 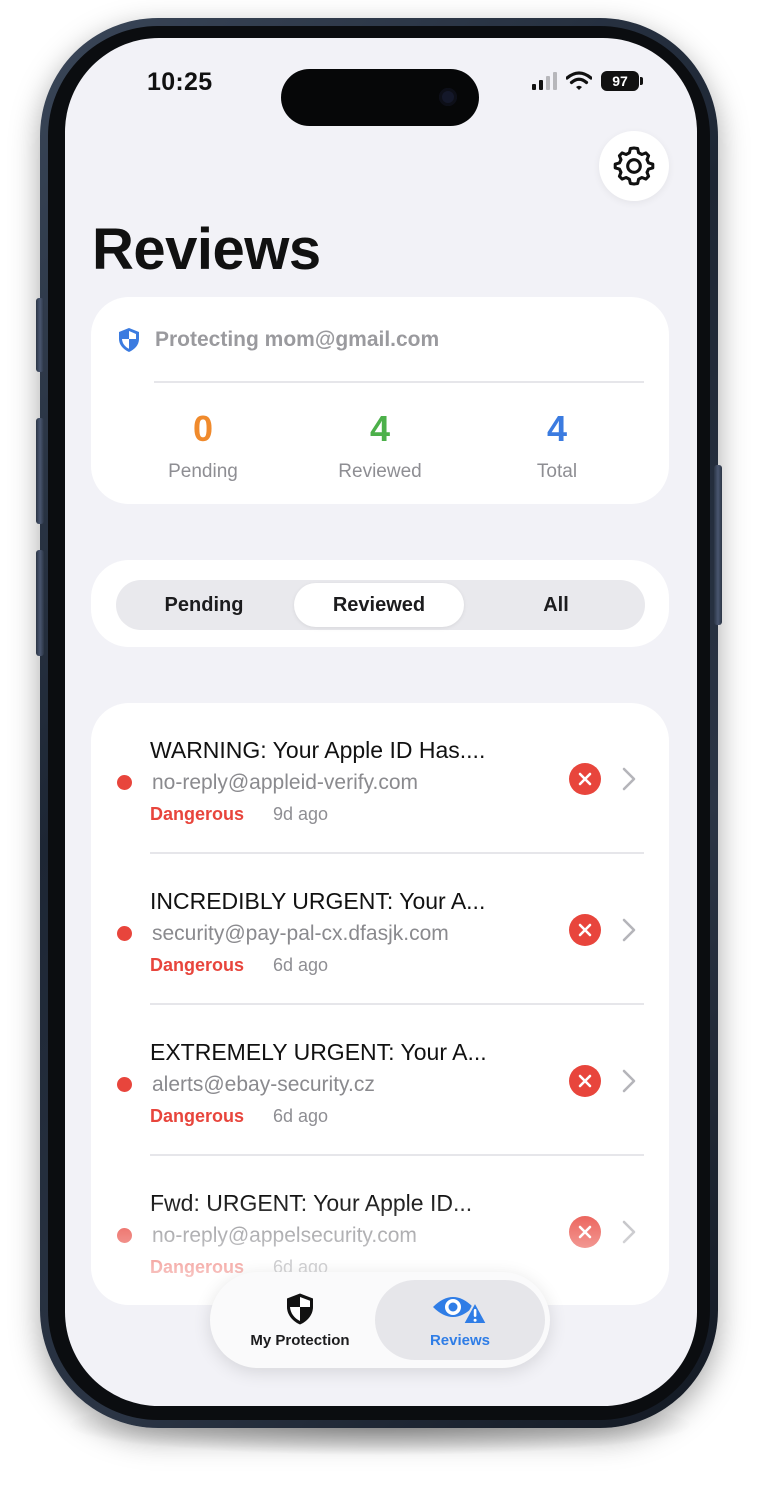 I want to click on gear-icon, so click(x=634, y=166).